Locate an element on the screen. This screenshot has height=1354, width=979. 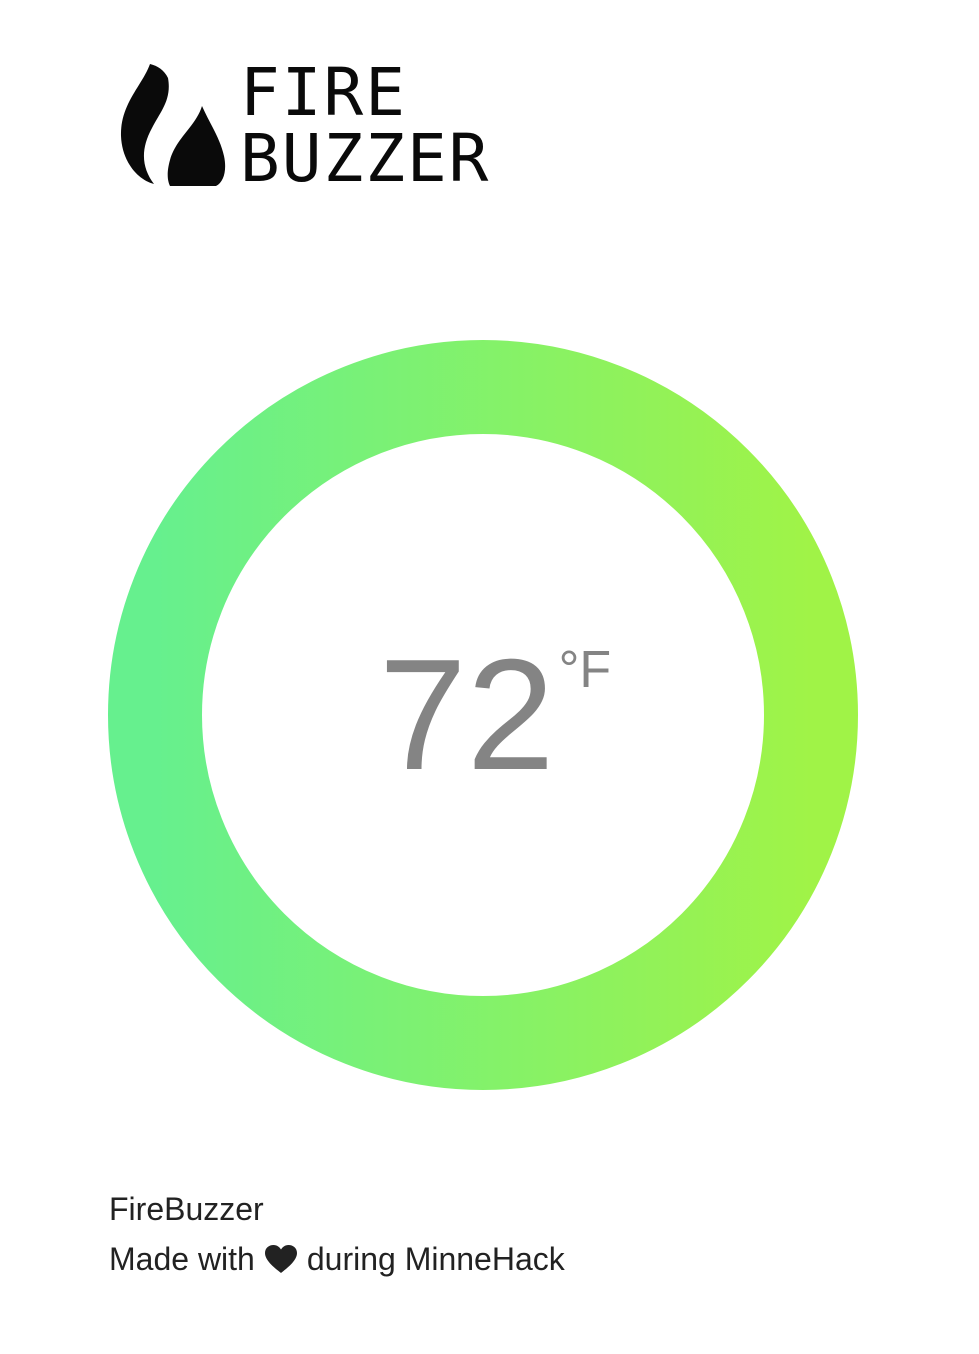
temperature-value: 72 is located at coordinates (466, 715).